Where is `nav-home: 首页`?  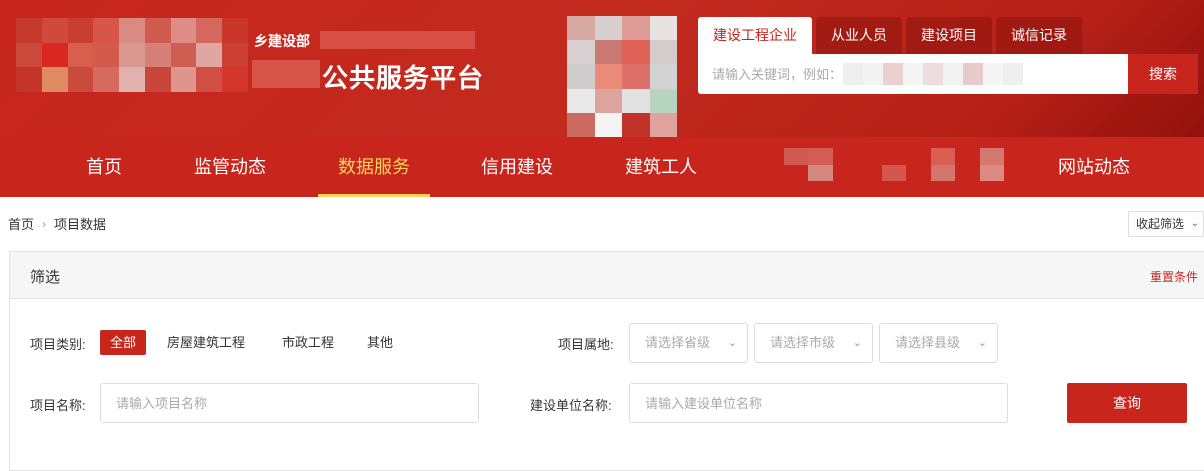
nav-home: 首页 is located at coordinates (104, 167).